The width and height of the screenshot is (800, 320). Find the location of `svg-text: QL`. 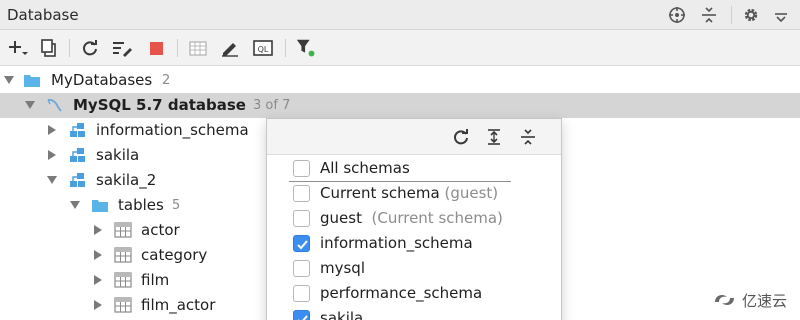

svg-text: QL is located at coordinates (263, 49).